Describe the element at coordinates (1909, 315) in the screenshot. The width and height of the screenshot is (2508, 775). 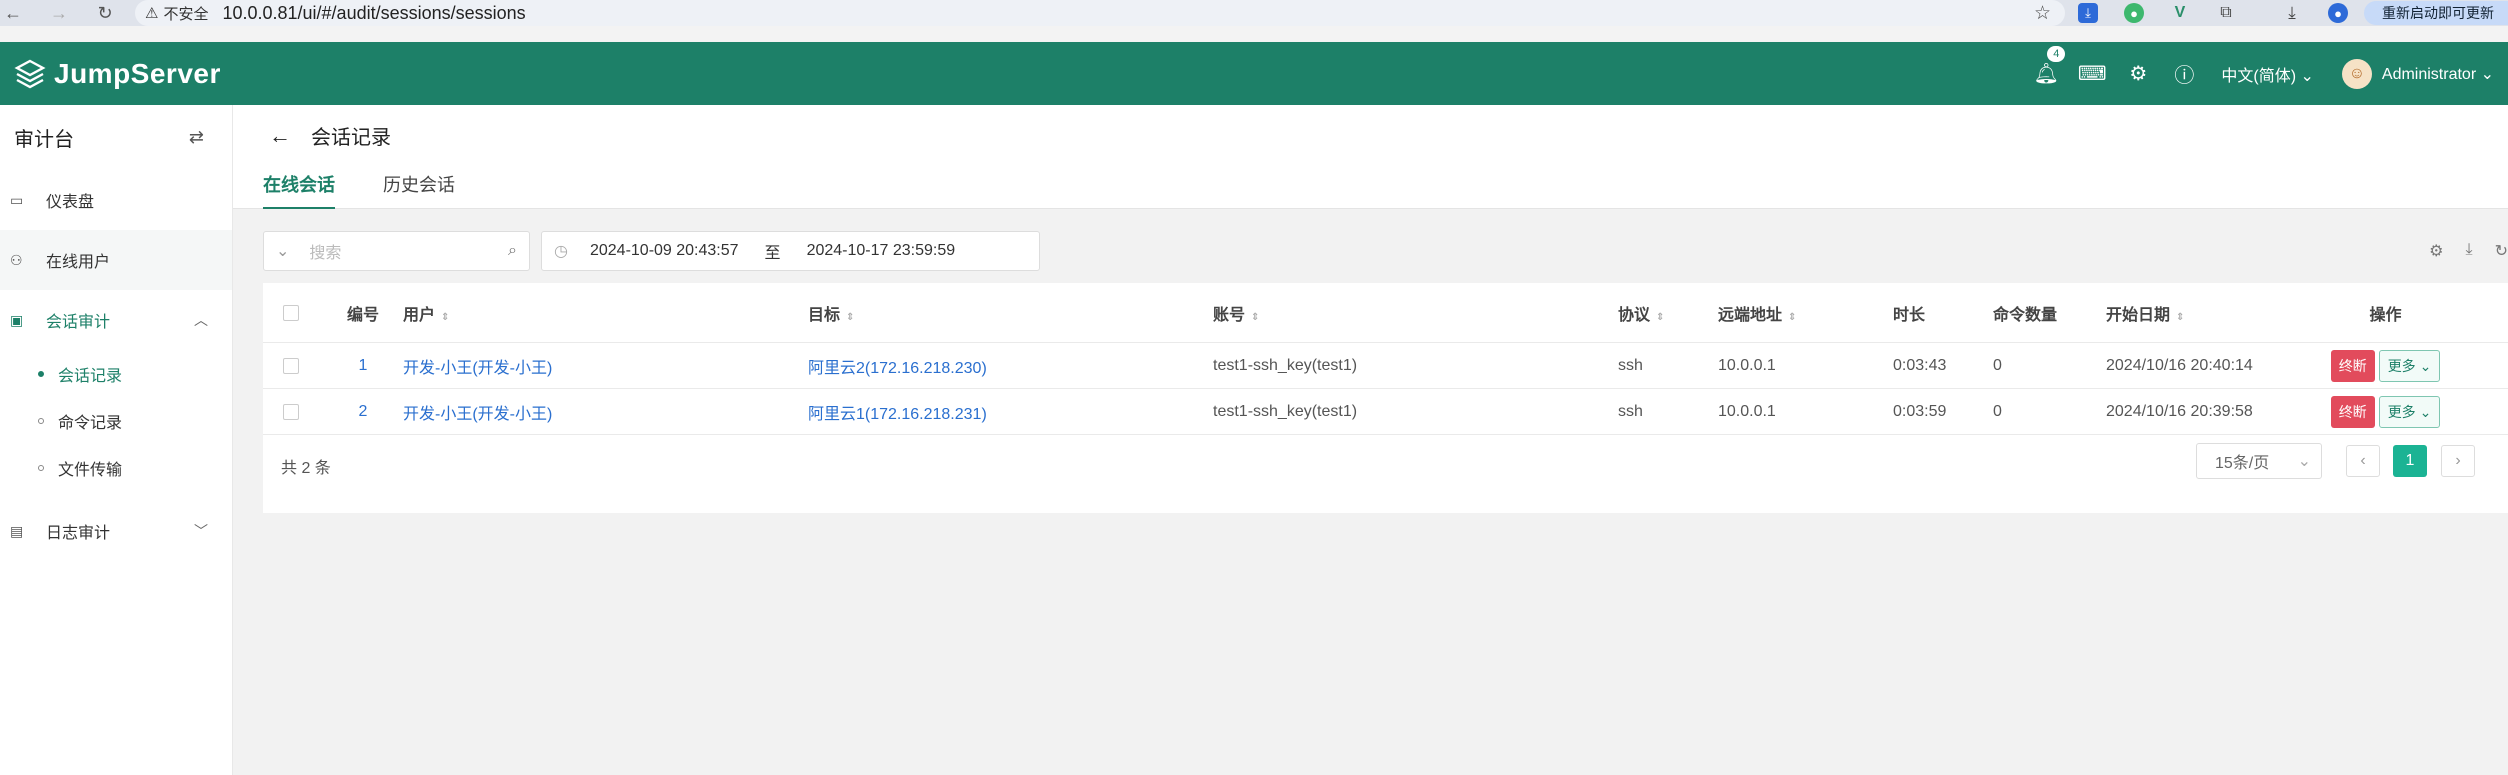
I see `header-duration: 时长` at that location.